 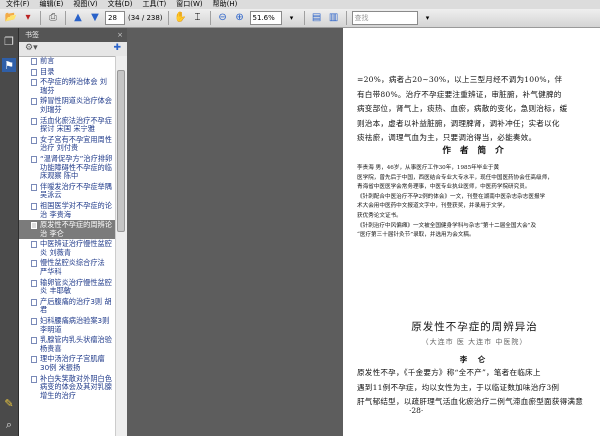 I want to click on bookmark-item: 输卵管炎治疗慢性盆腔炎 丰耶敏, so click(x=67, y=287).